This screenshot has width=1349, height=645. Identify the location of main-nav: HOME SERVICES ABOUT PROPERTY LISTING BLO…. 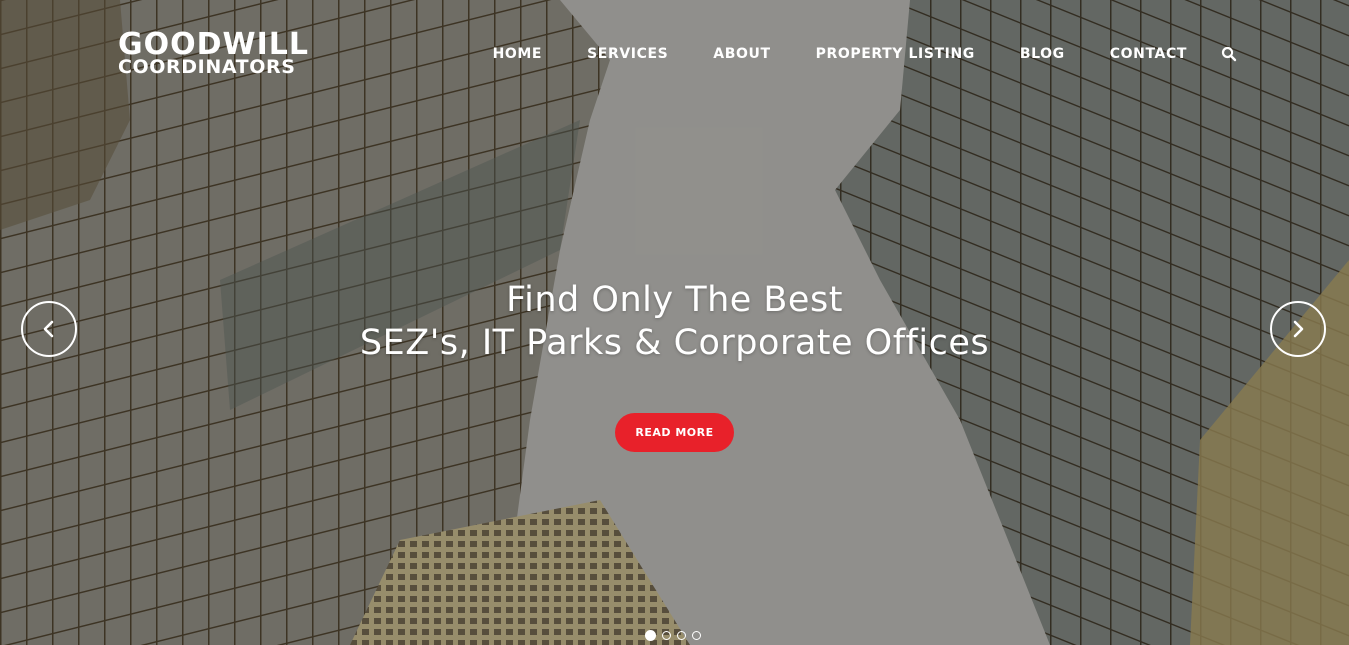
(865, 54).